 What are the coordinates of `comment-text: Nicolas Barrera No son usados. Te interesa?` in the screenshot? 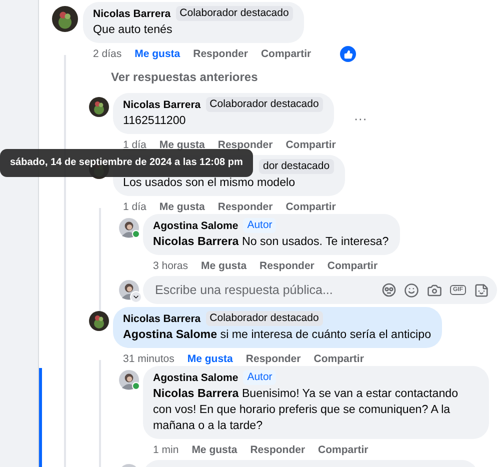 It's located at (271, 242).